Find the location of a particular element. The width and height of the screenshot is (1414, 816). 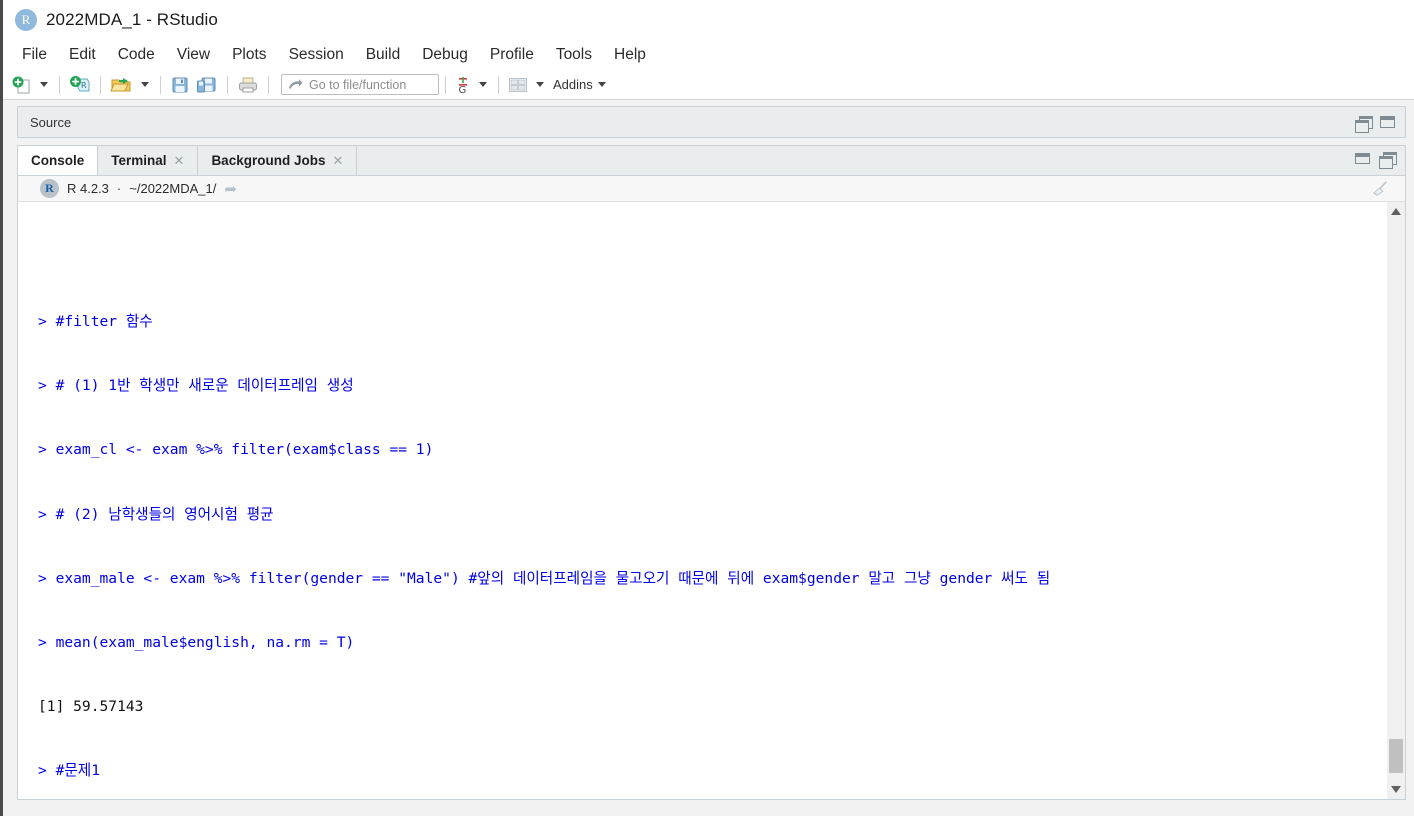

source-pane-header: Source is located at coordinates (711, 122).